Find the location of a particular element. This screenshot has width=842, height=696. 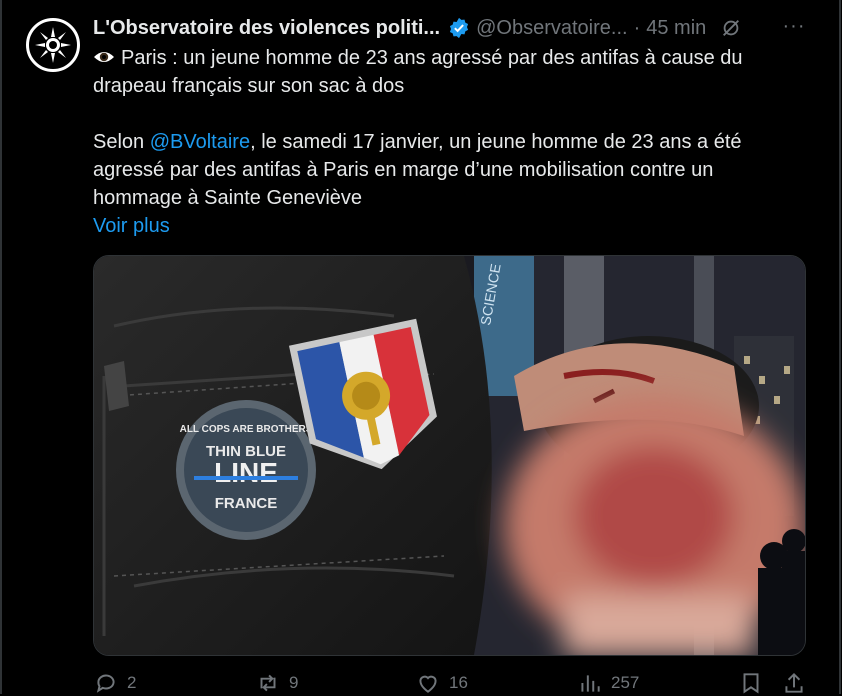

heart-icon is located at coordinates (428, 684).